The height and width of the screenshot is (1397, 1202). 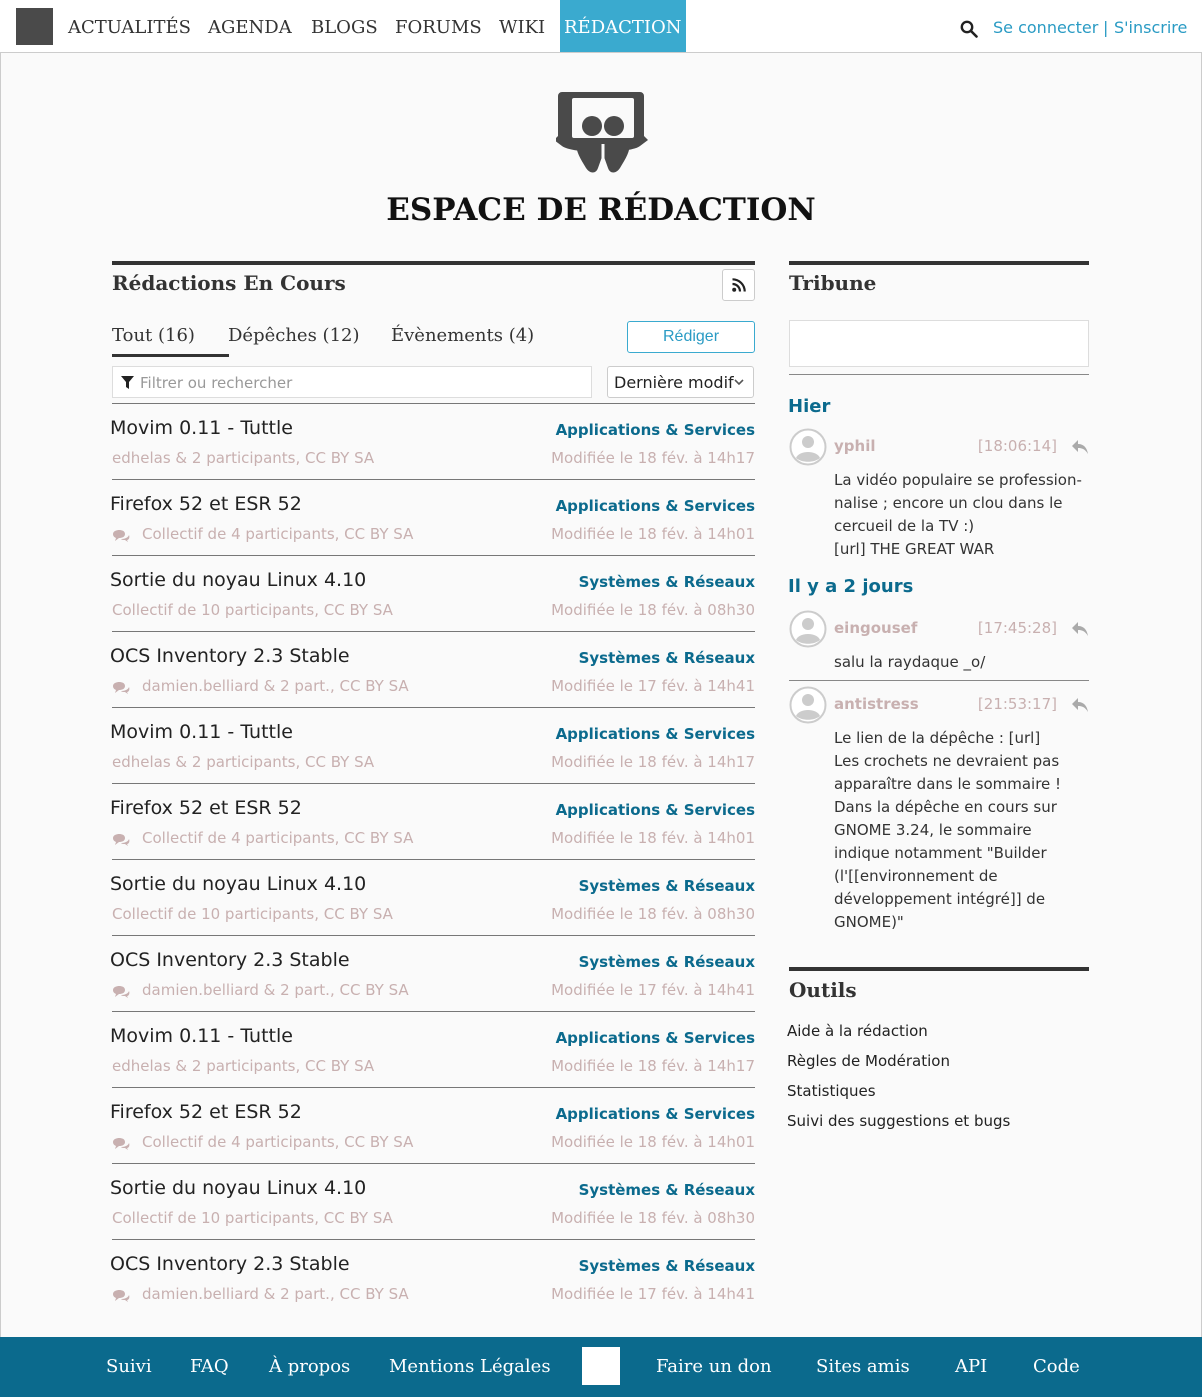 I want to click on sort-select: Dernière modif, so click(x=680, y=382).